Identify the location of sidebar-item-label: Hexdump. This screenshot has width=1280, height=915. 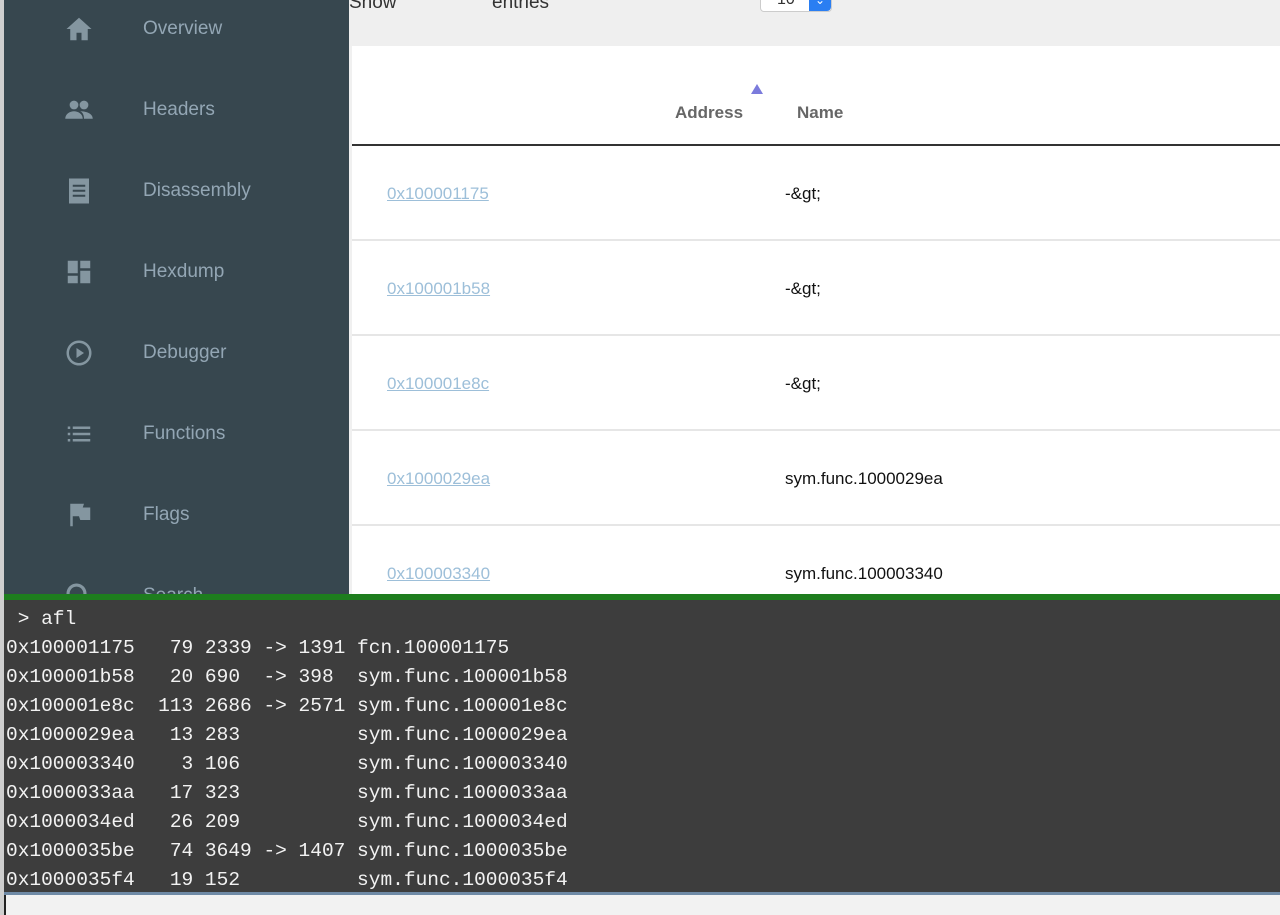
(184, 271).